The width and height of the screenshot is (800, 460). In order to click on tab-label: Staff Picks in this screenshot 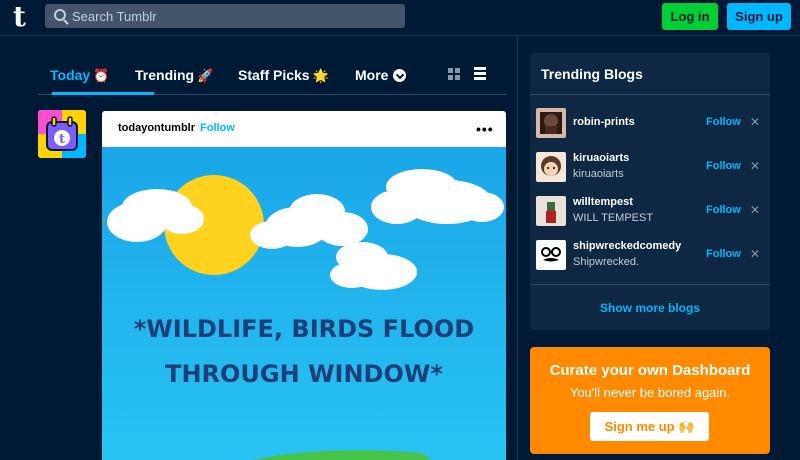, I will do `click(274, 75)`.